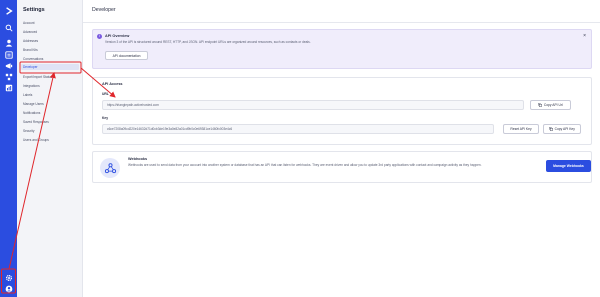 The width and height of the screenshot is (600, 297). What do you see at coordinates (8, 277) in the screenshot?
I see `gear-icon` at bounding box center [8, 277].